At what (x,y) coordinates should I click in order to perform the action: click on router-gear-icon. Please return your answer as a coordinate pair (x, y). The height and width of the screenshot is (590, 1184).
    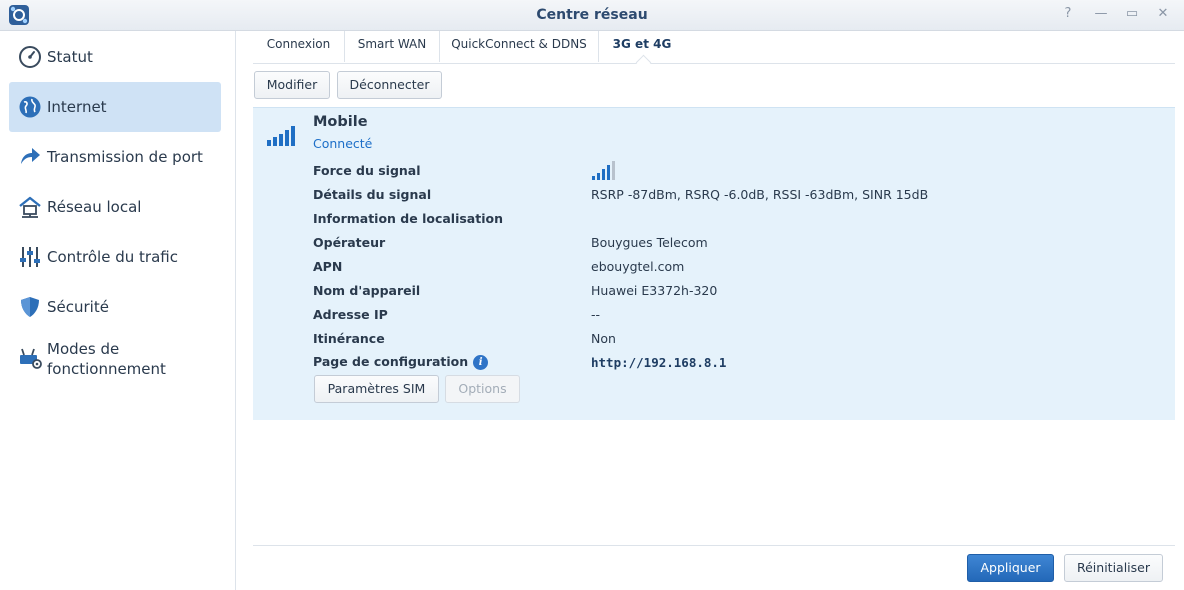
    Looking at the image, I should click on (31, 358).